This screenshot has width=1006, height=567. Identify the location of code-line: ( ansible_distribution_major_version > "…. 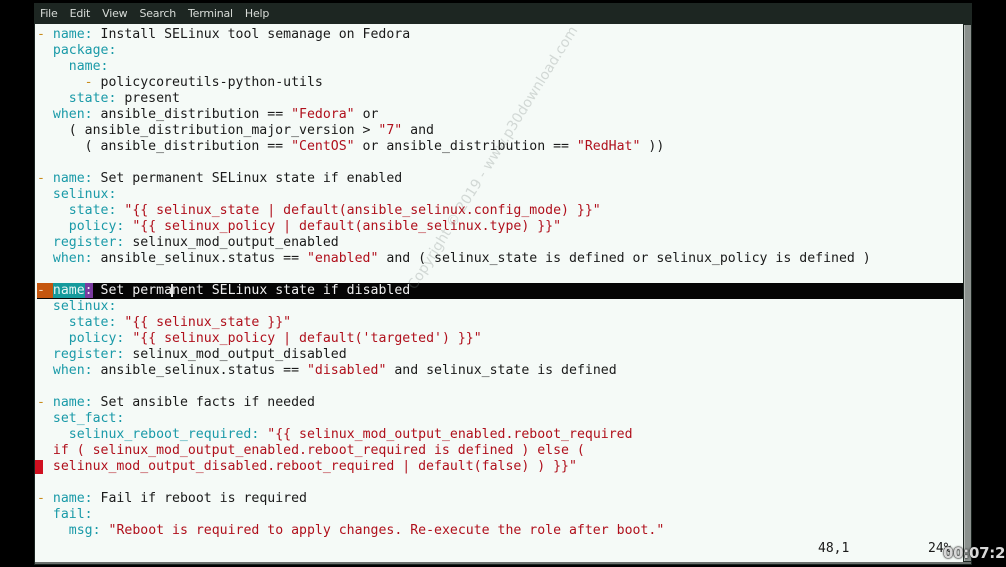
(500, 131).